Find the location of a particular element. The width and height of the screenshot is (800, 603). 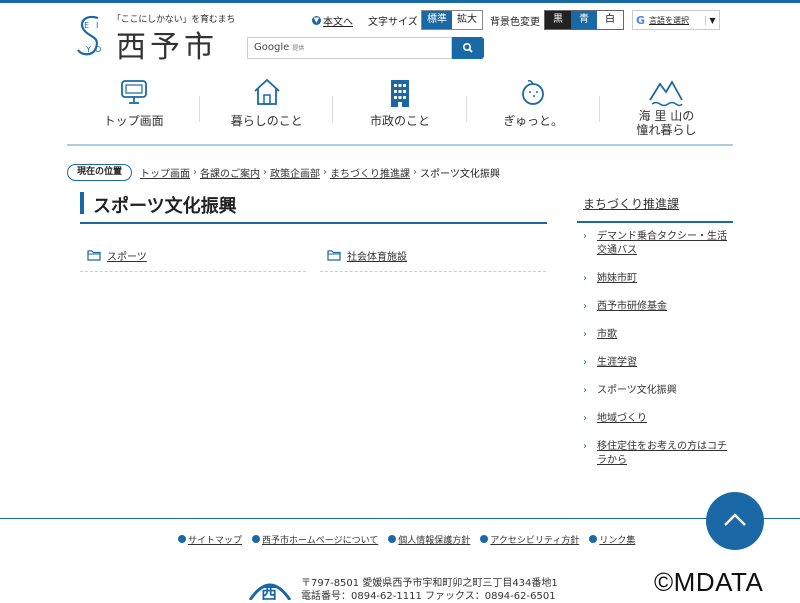

mountain-icon is located at coordinates (666, 93).